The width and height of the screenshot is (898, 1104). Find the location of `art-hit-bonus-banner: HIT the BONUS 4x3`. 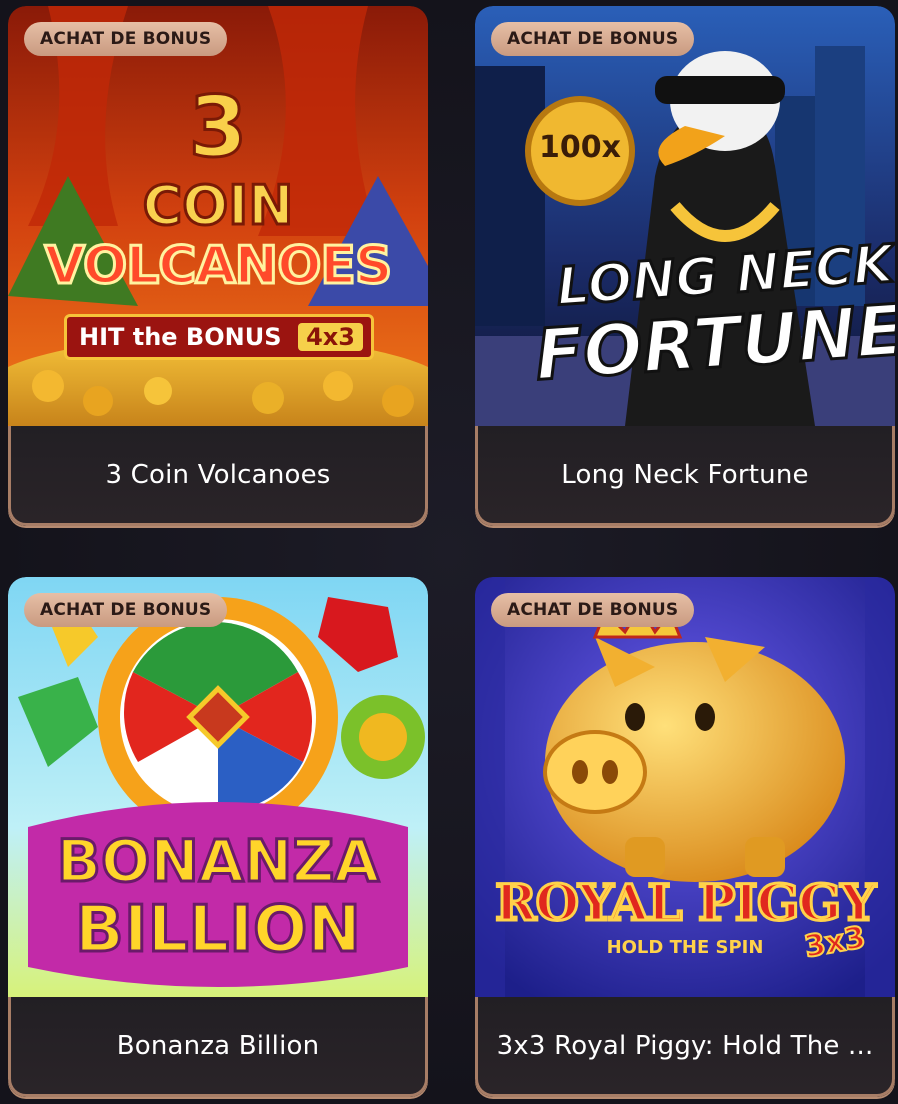

art-hit-bonus-banner: HIT the BONUS 4x3 is located at coordinates (219, 337).